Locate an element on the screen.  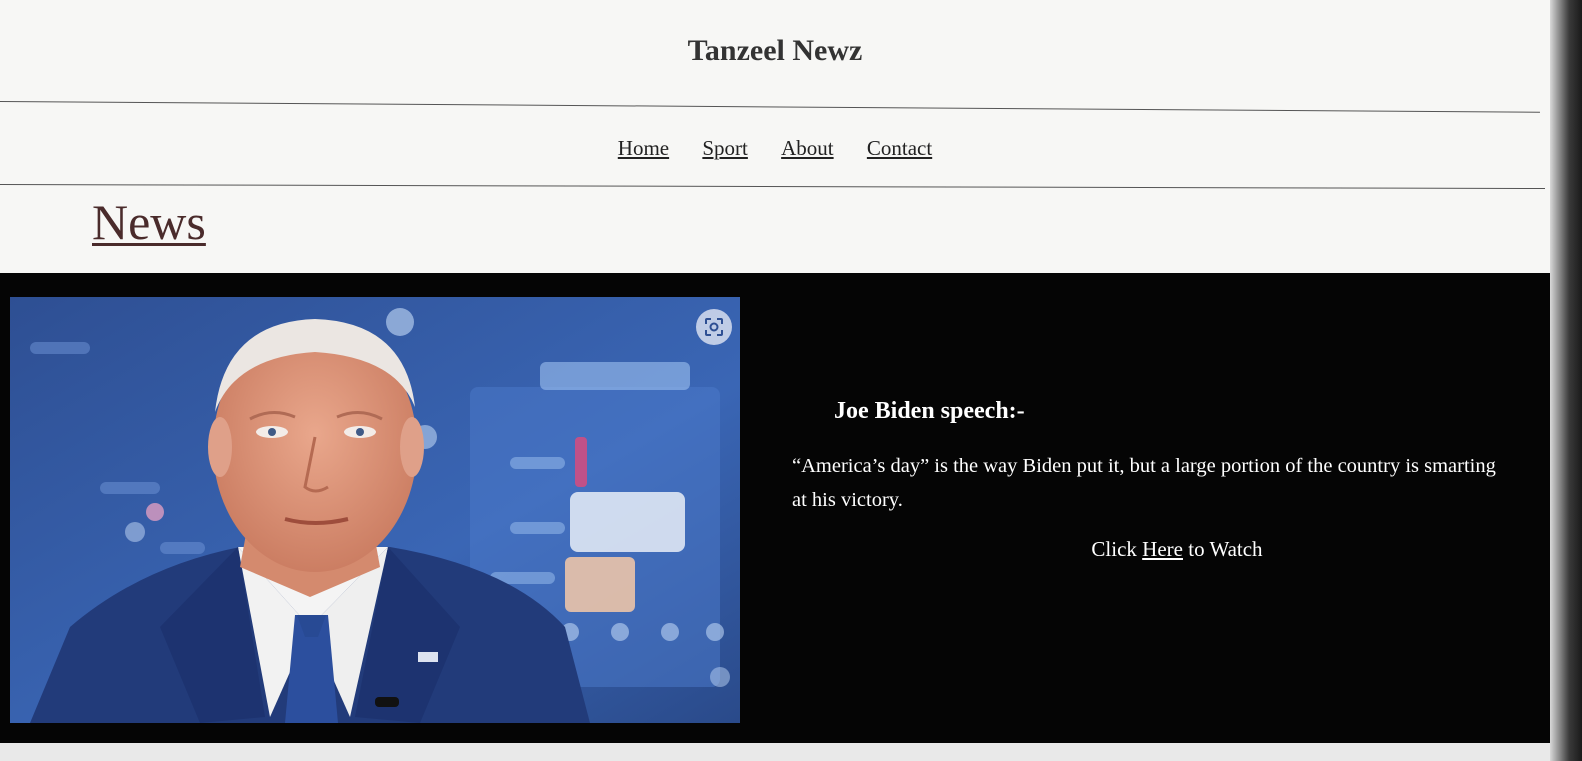
nav-divider is located at coordinates (772, 187).